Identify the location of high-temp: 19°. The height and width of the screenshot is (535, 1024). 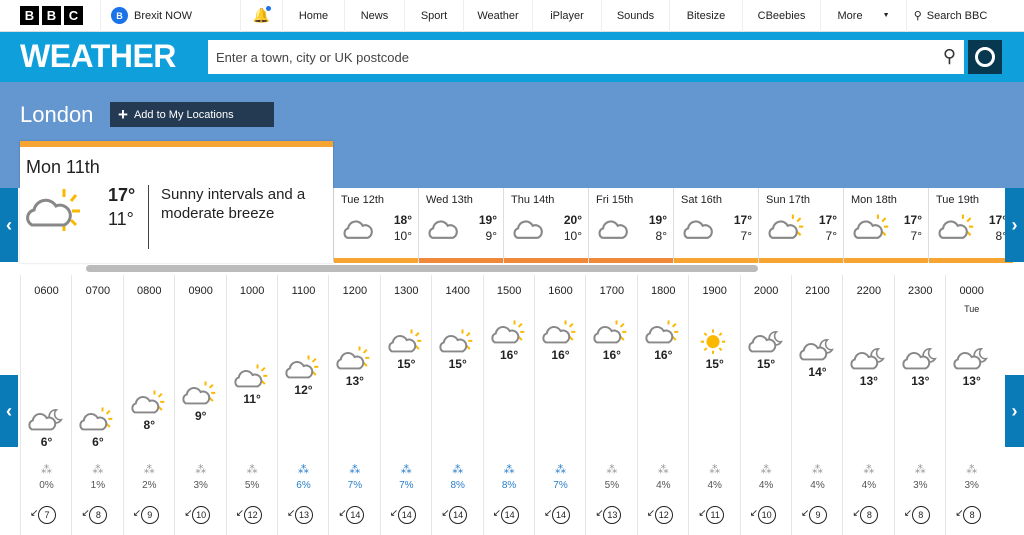
(657, 220).